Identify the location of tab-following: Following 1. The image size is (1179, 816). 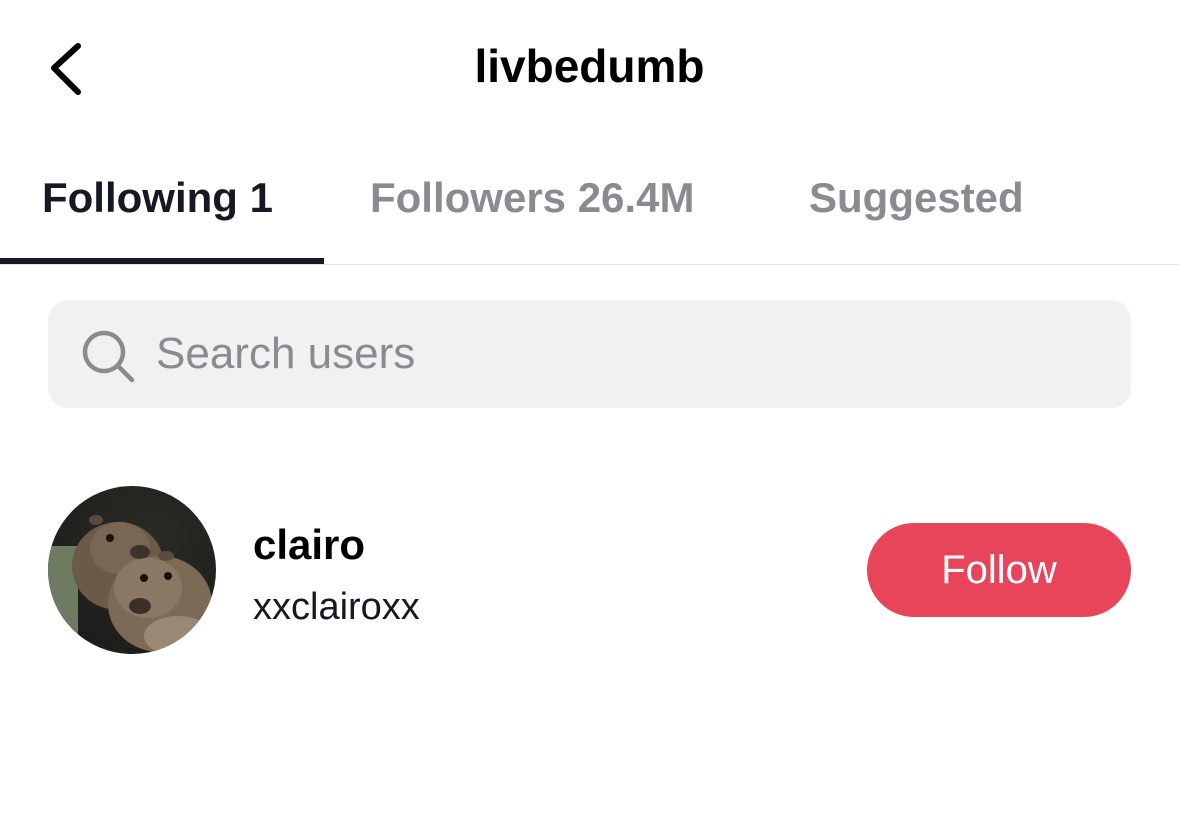
(157, 198).